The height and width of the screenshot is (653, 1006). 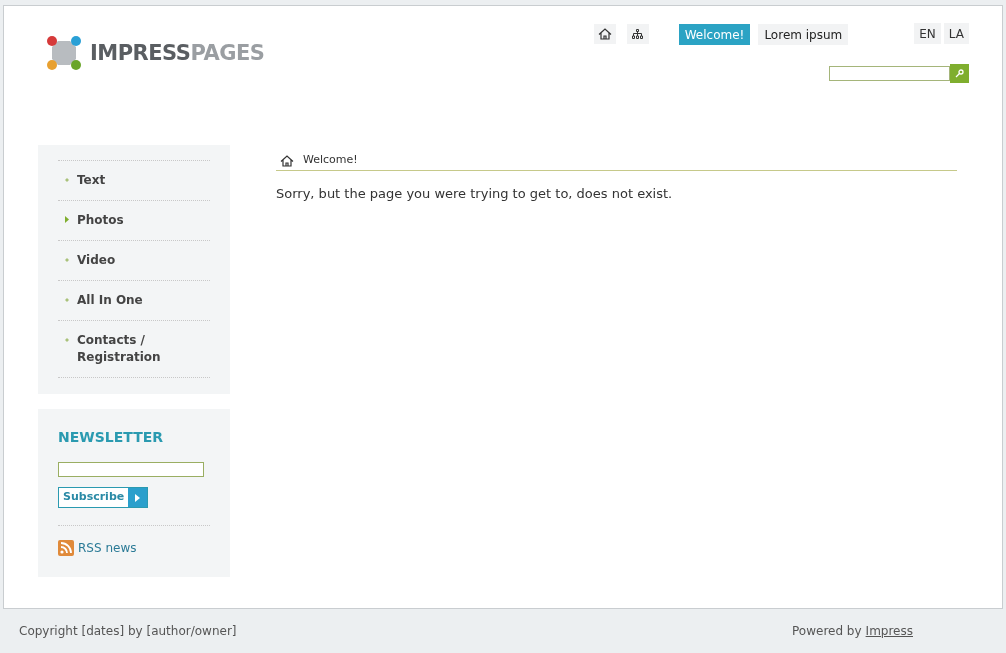 I want to click on rss-link: RSS news, so click(x=107, y=548).